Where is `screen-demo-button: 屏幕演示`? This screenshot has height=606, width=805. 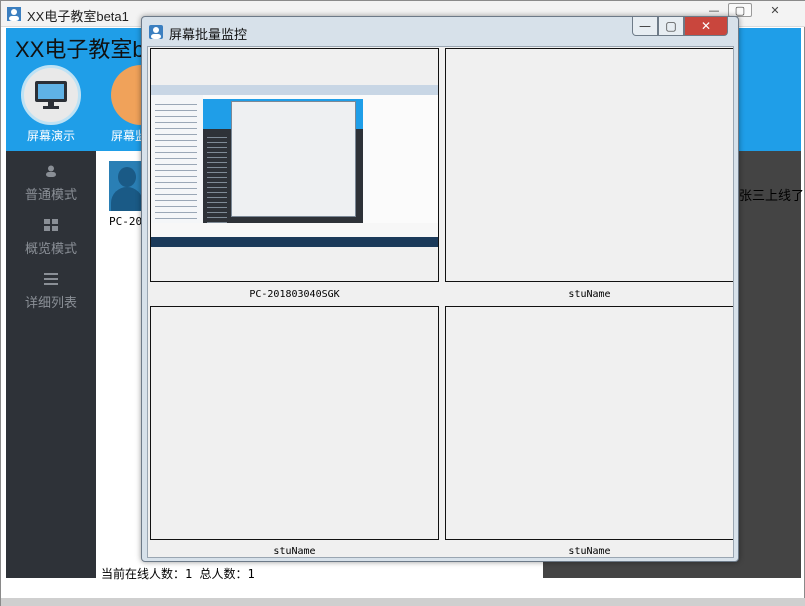 screen-demo-button: 屏幕演示 is located at coordinates (51, 104).